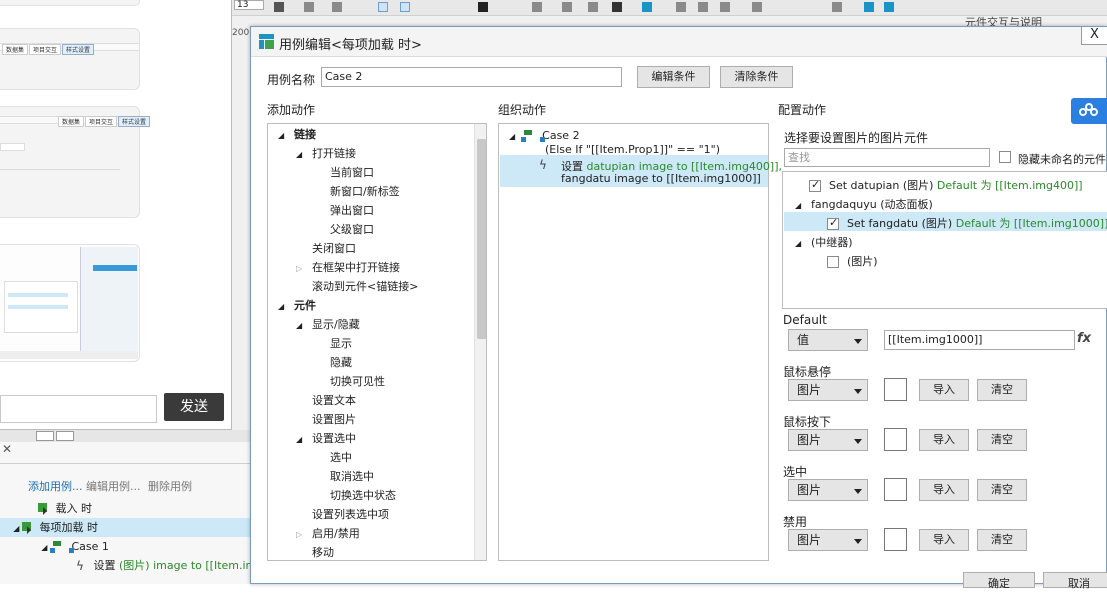 The height and width of the screenshot is (595, 1107). What do you see at coordinates (337, 7) in the screenshot?
I see `strikethrough-icon` at bounding box center [337, 7].